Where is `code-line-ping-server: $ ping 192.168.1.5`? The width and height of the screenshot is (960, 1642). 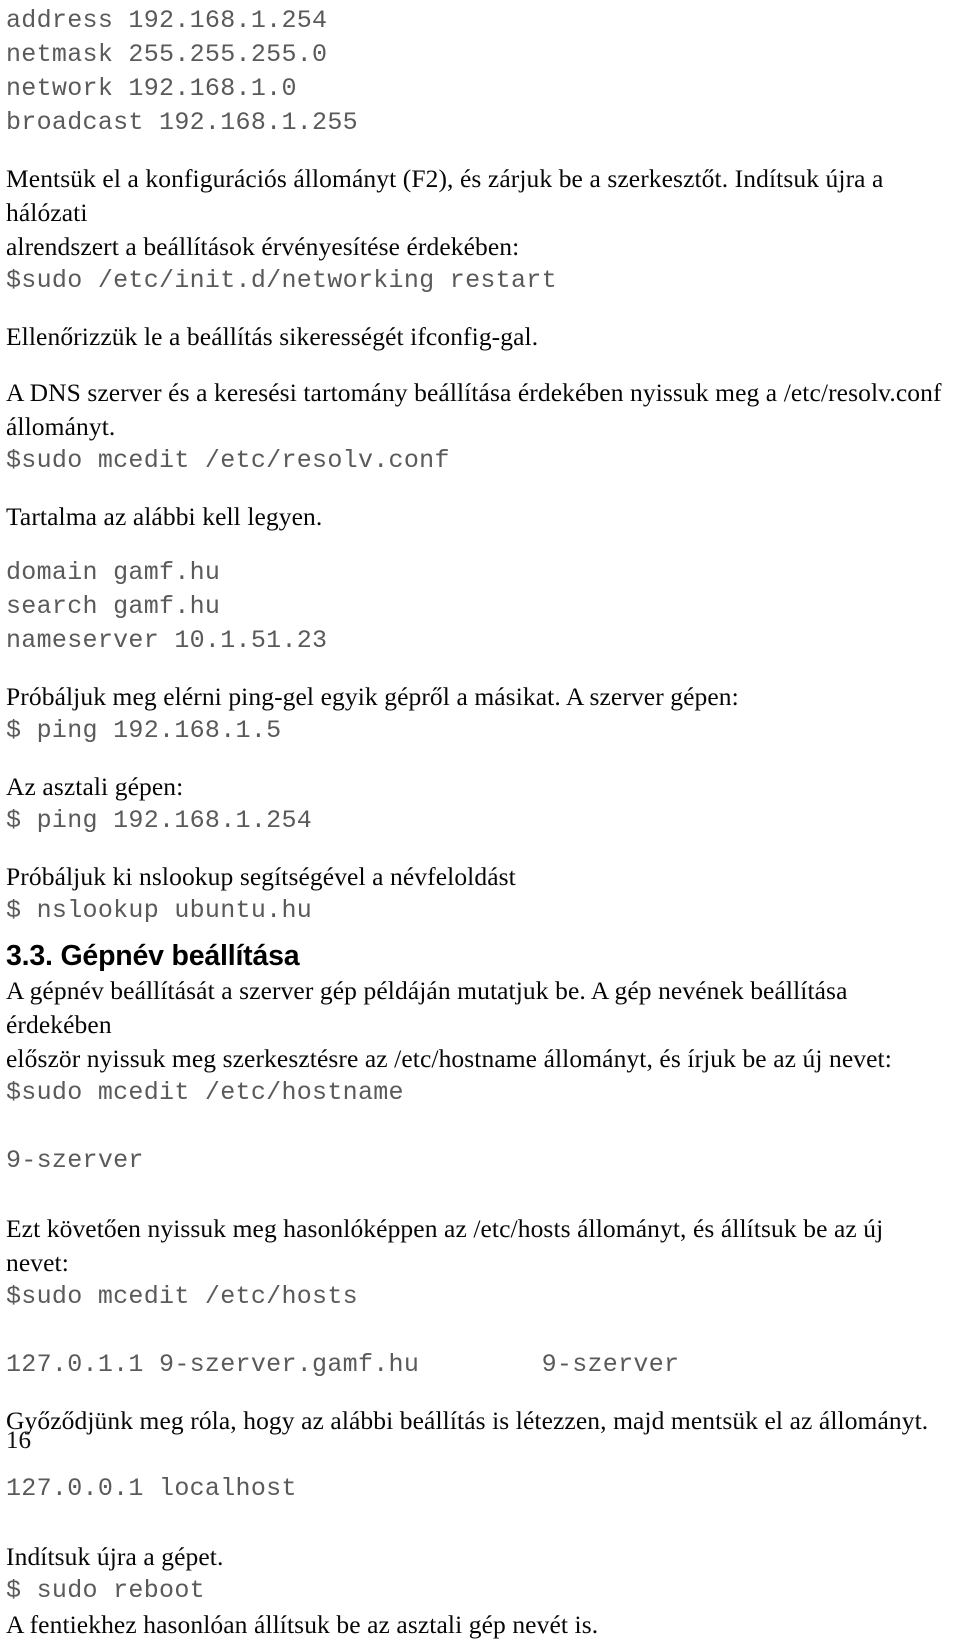 code-line-ping-server: $ ping 192.168.1.5 is located at coordinates (144, 730).